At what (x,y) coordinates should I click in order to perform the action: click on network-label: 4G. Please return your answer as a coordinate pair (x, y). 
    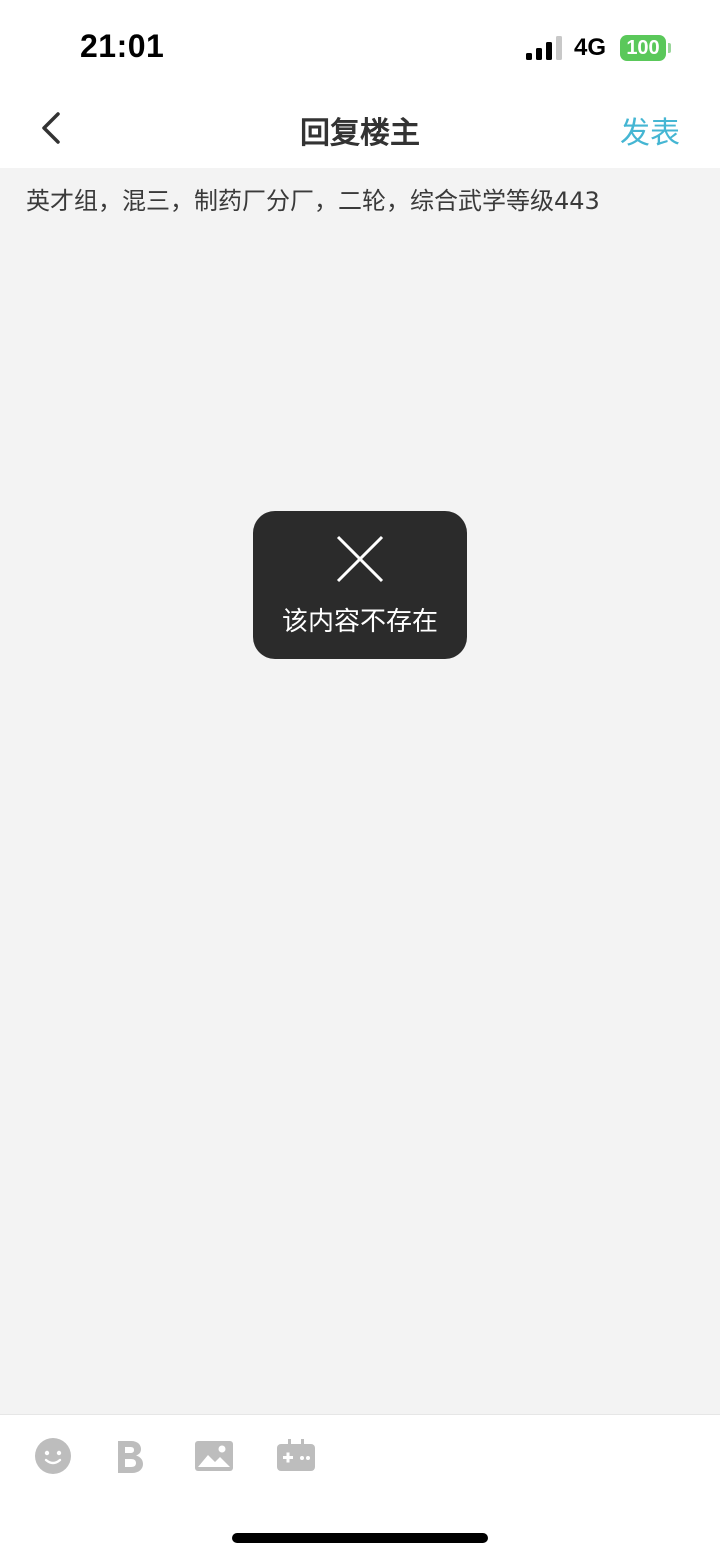
    Looking at the image, I should click on (590, 47).